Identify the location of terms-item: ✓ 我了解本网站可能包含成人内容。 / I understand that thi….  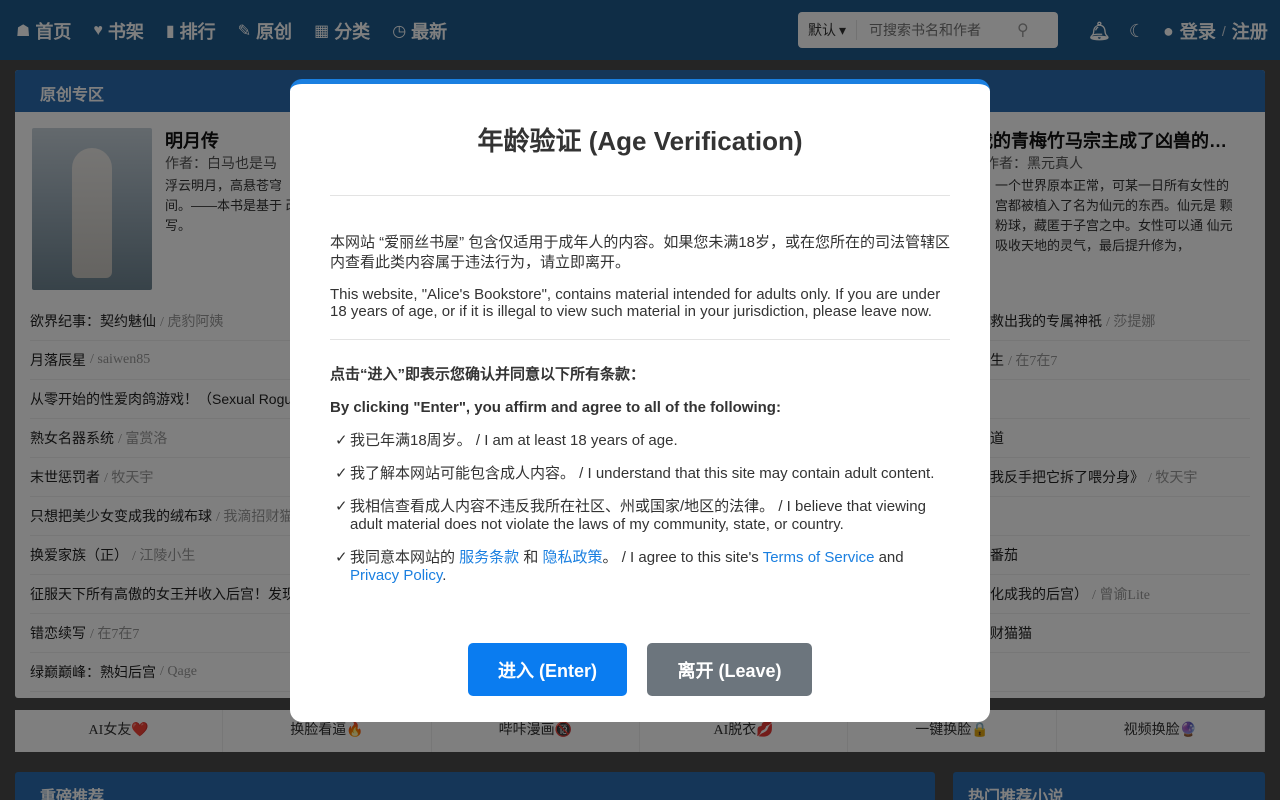
(640, 474).